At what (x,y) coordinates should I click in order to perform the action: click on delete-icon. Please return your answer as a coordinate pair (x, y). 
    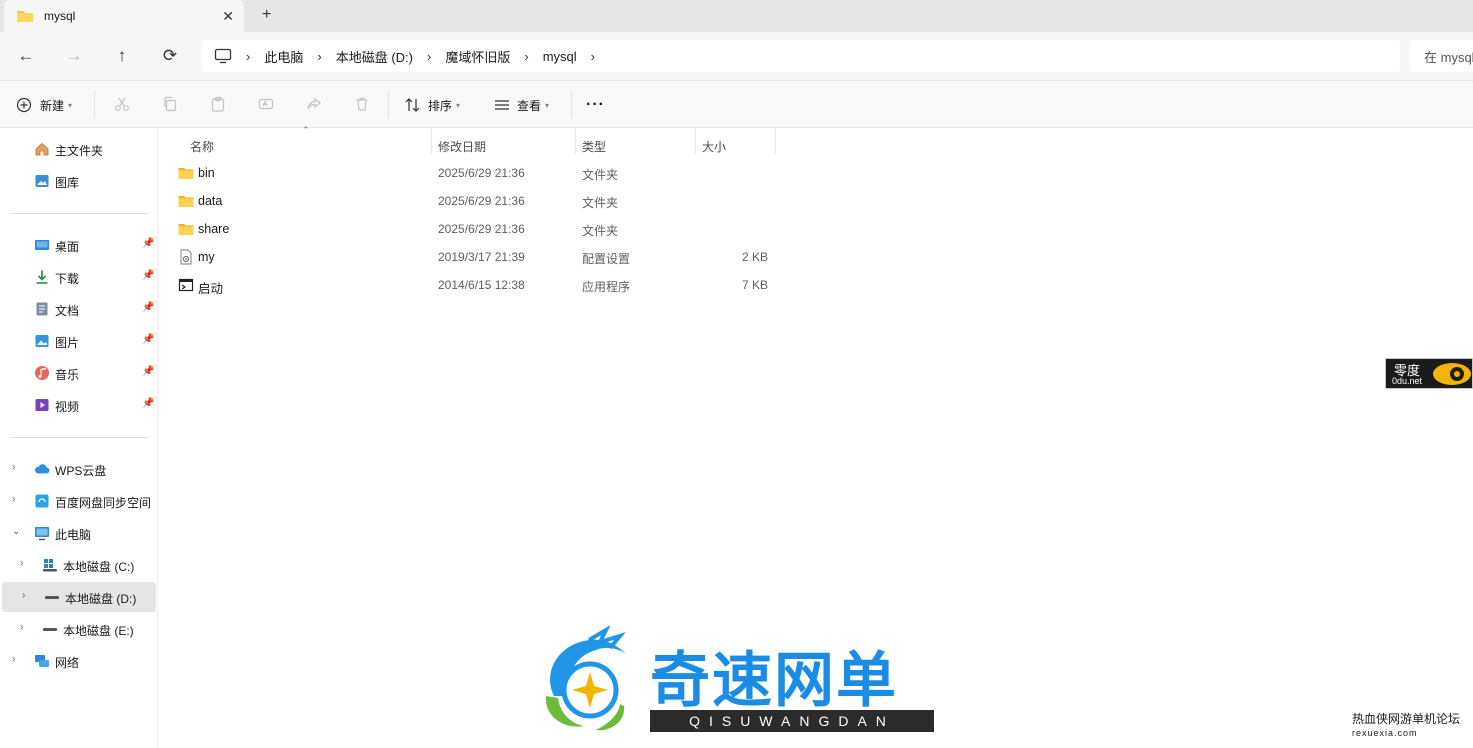
    Looking at the image, I should click on (362, 104).